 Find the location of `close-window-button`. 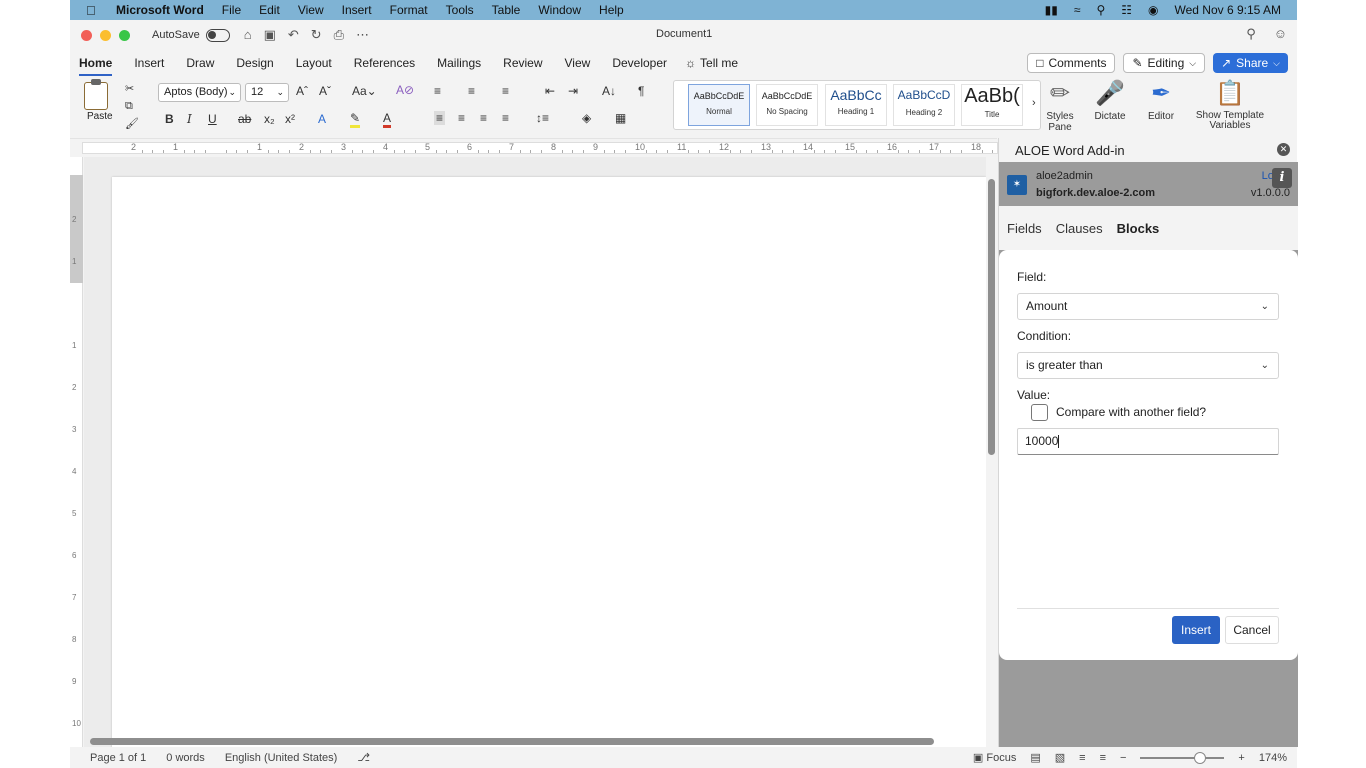

close-window-button is located at coordinates (86, 35).